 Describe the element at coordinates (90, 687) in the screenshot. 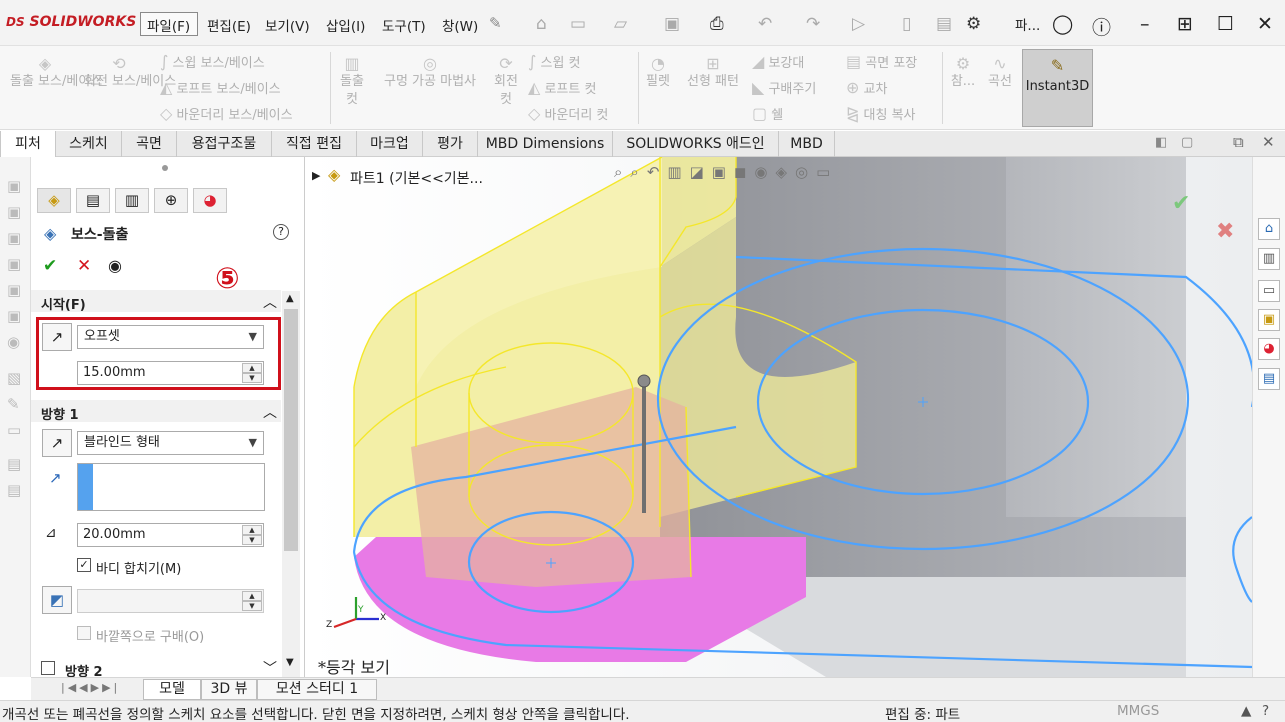

I see `tab-navigation-arrows: |◀◀▶▶|` at that location.